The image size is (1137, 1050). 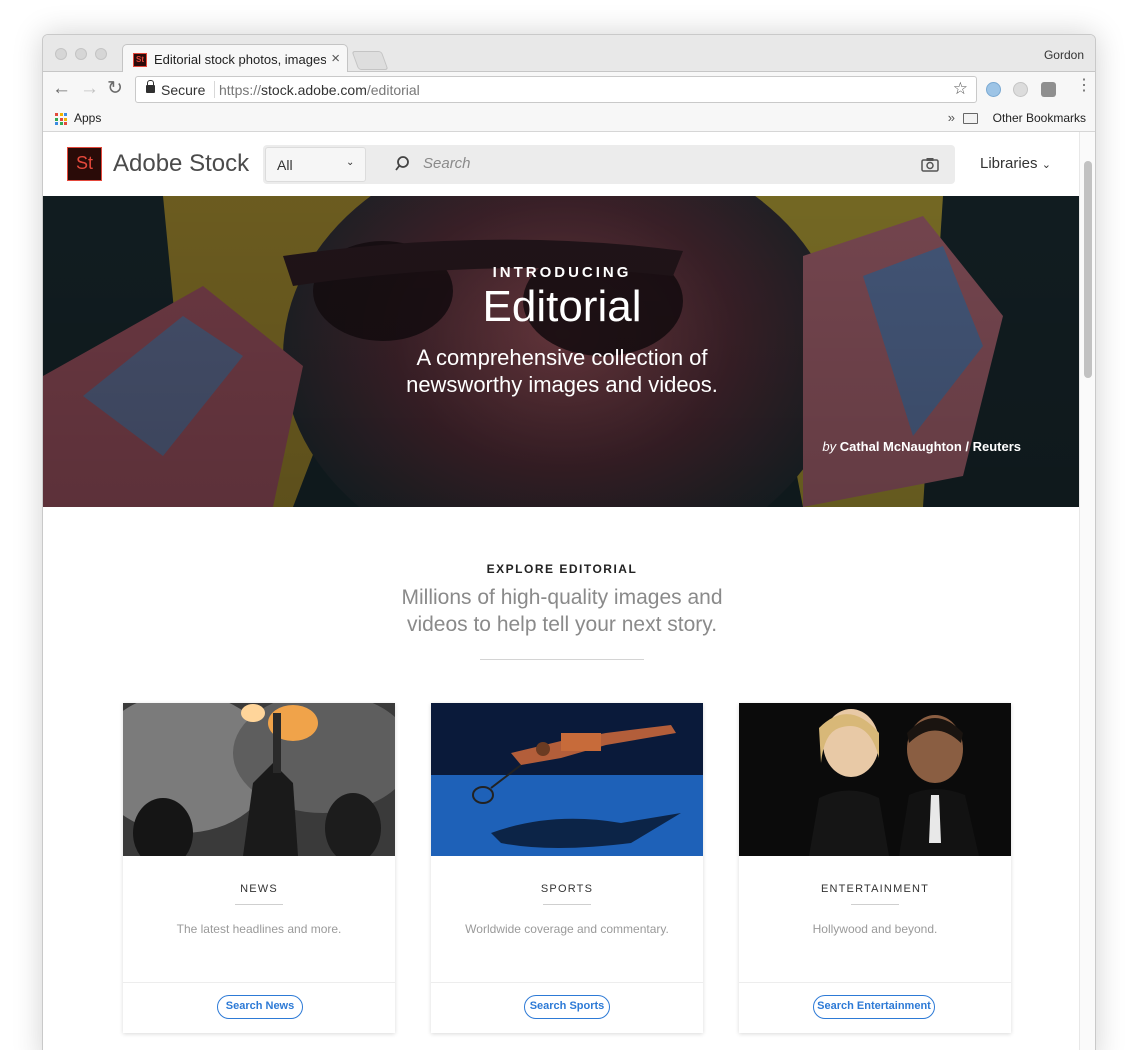 What do you see at coordinates (1064, 55) in the screenshot?
I see `profile-name: Gordon` at bounding box center [1064, 55].